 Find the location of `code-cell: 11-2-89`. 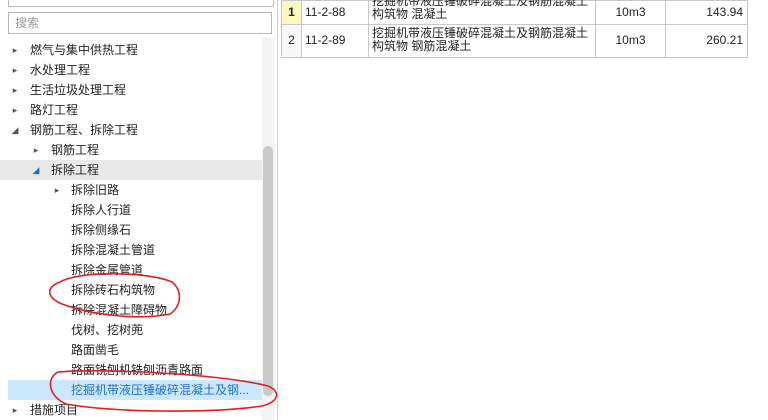

code-cell: 11-2-89 is located at coordinates (335, 41).